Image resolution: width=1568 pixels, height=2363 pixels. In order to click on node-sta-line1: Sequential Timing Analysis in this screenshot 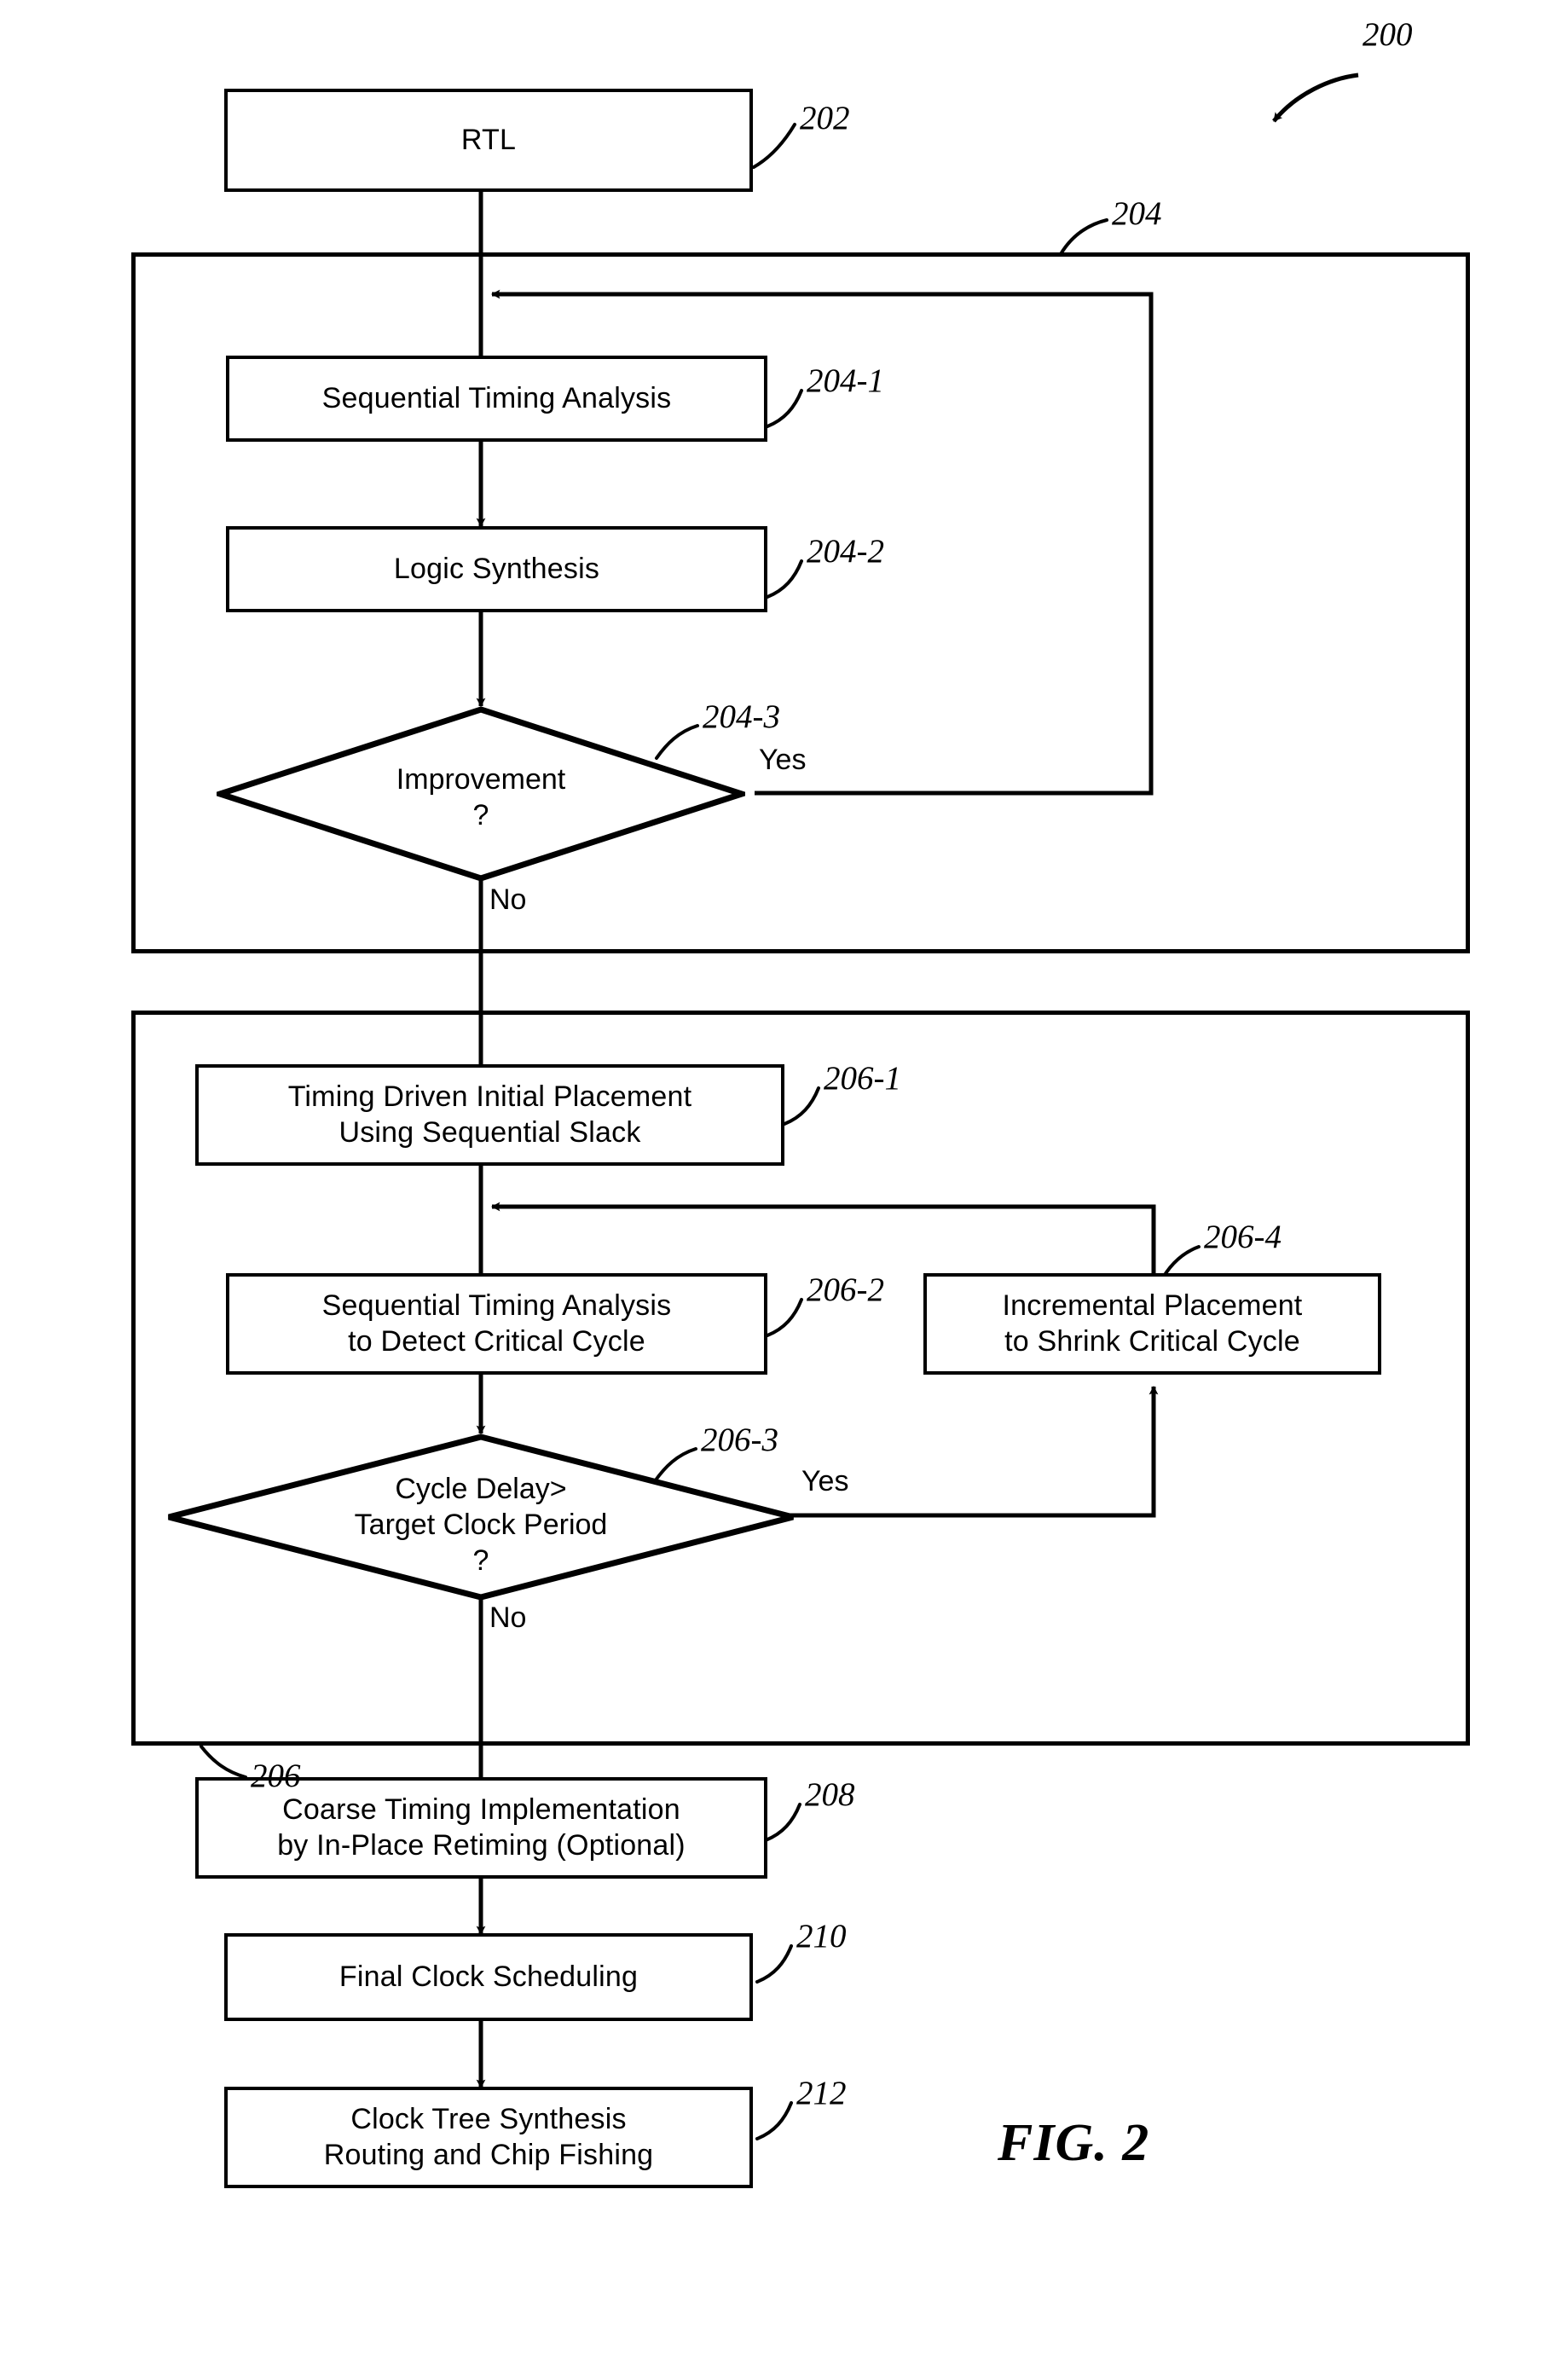, I will do `click(497, 397)`.